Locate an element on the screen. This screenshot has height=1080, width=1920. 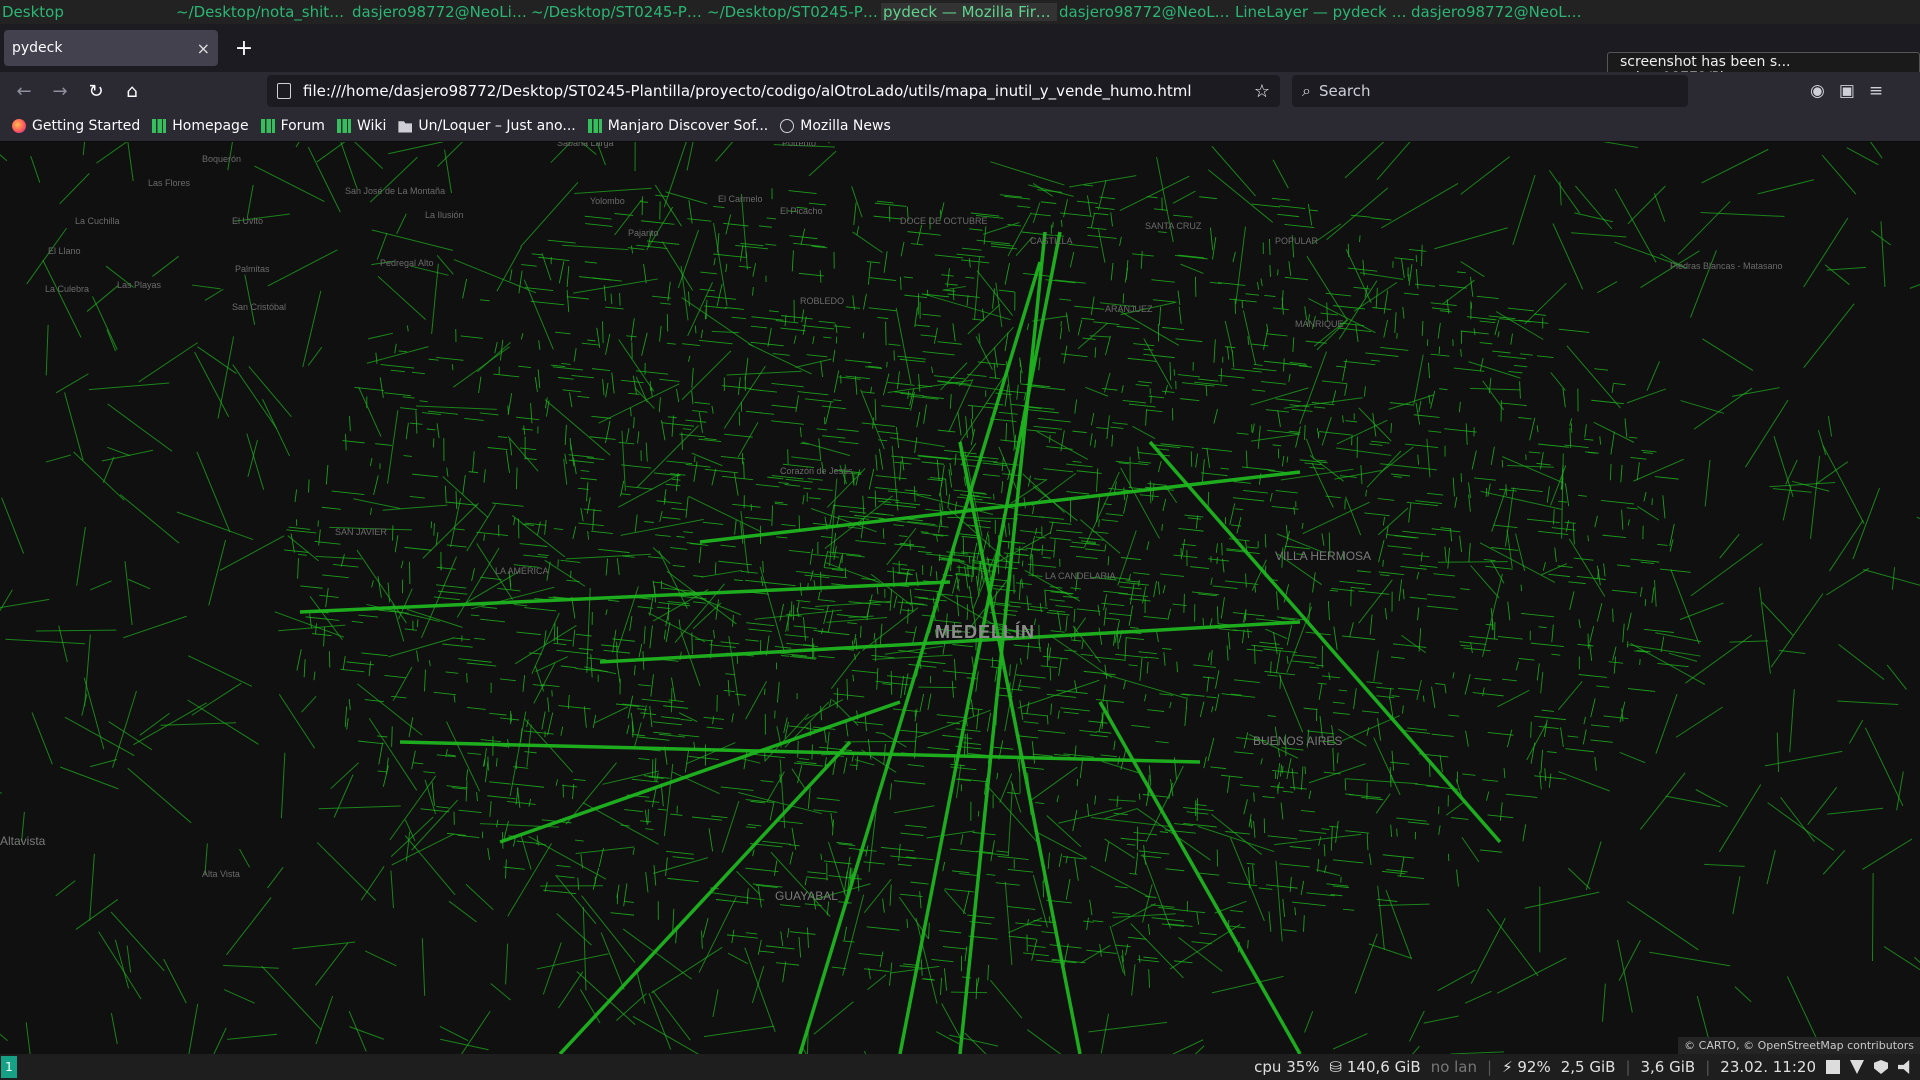
close-tab-icon: × is located at coordinates (203, 48).